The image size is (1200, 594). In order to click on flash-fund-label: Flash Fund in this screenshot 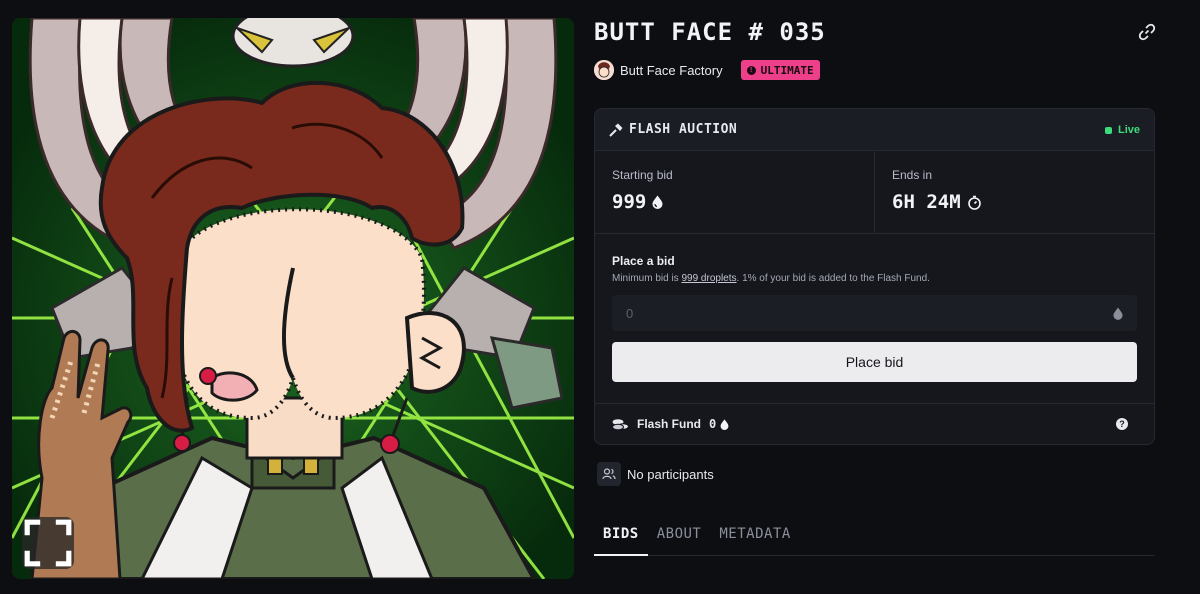, I will do `click(669, 424)`.